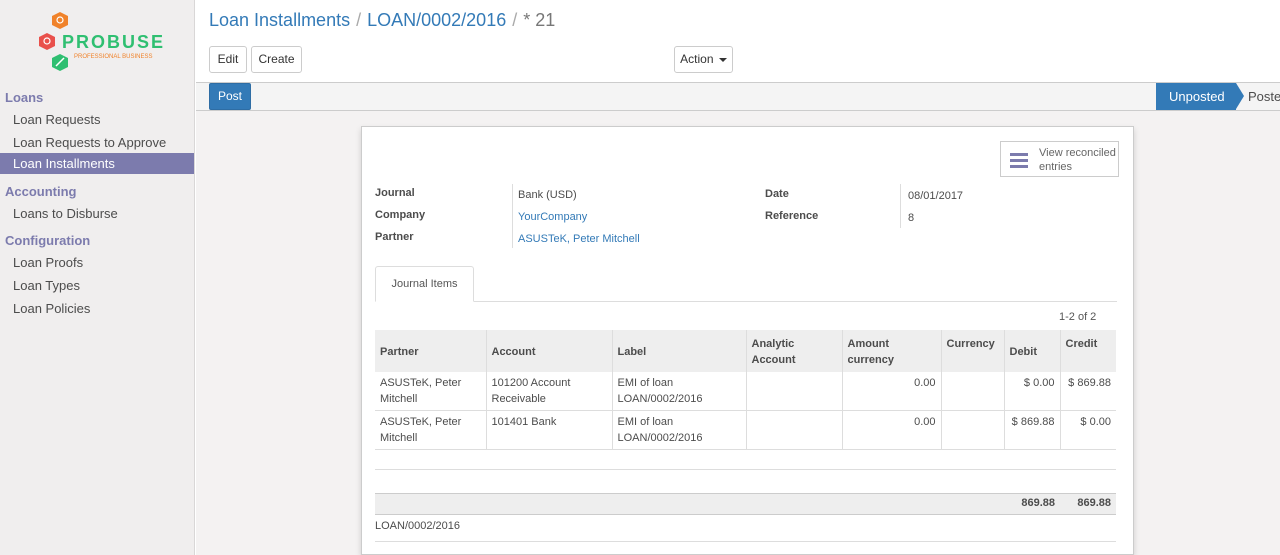 The width and height of the screenshot is (1280, 555). Describe the element at coordinates (395, 193) in the screenshot. I see `journal-label: Journal` at that location.